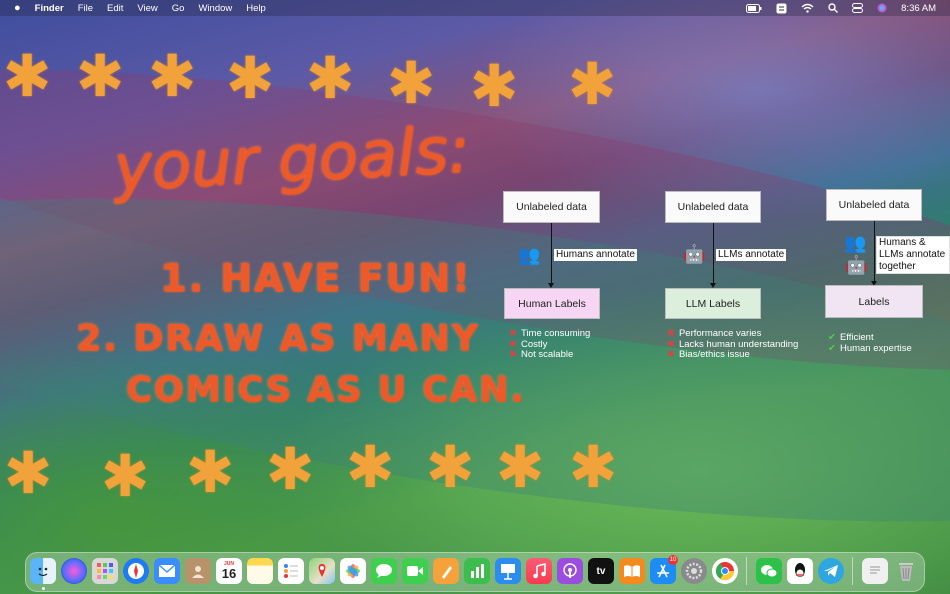  I want to click on note-text: Efficient, so click(856, 337).